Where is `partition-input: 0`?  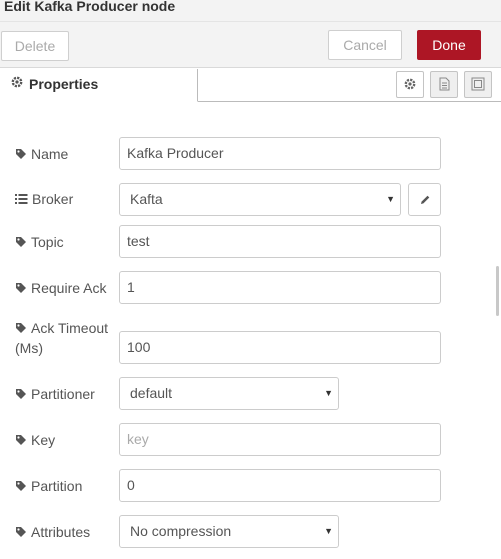
partition-input: 0 is located at coordinates (280, 485).